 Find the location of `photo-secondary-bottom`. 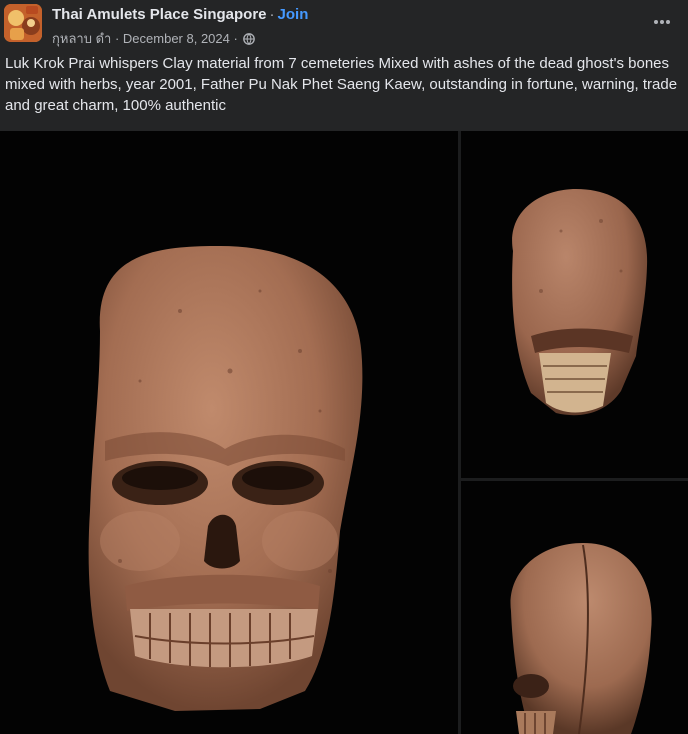

photo-secondary-bottom is located at coordinates (574, 607).